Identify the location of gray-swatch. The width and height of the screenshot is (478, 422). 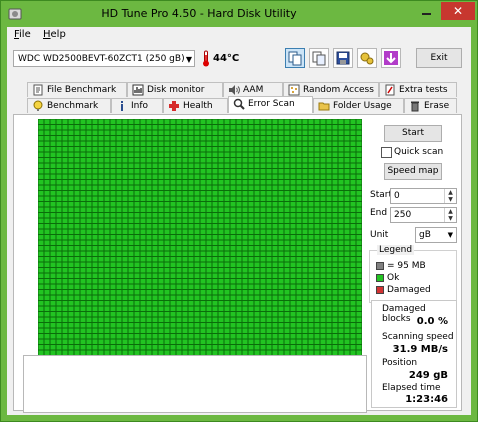
(380, 265).